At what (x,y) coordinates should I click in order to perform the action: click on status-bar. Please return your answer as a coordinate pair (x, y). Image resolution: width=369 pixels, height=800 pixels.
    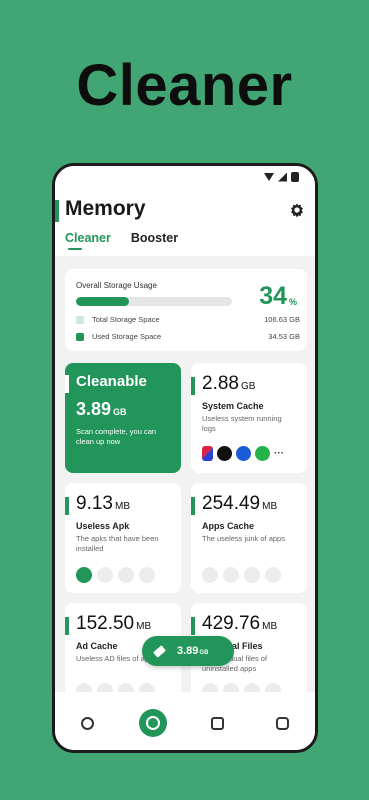
    Looking at the image, I should click on (281, 177).